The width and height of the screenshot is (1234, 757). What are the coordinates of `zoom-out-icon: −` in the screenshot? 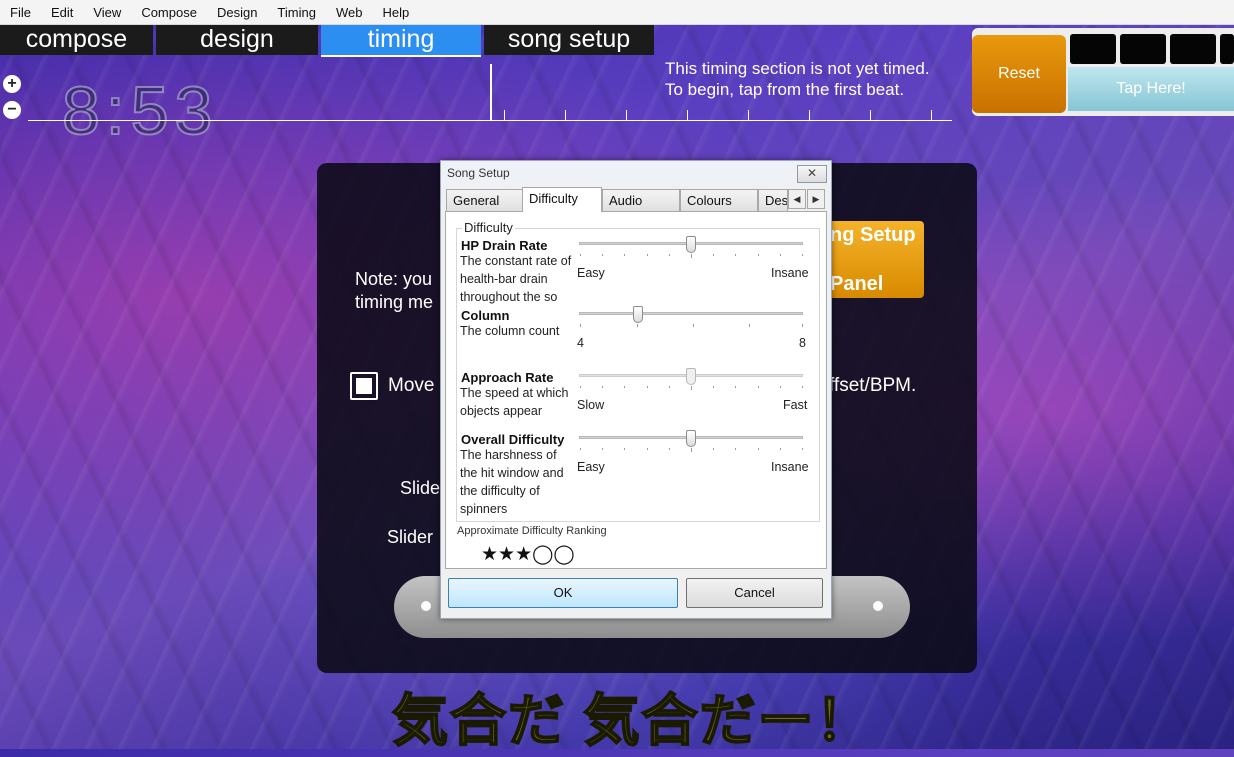 It's located at (12, 110).